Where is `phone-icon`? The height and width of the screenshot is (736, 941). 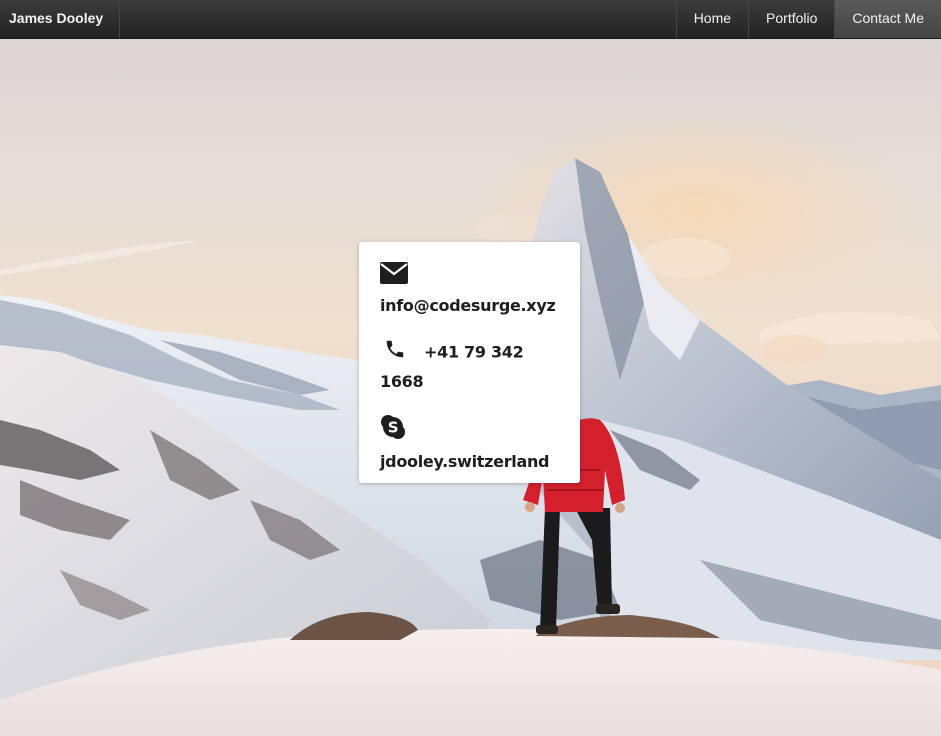
phone-icon is located at coordinates (395, 353).